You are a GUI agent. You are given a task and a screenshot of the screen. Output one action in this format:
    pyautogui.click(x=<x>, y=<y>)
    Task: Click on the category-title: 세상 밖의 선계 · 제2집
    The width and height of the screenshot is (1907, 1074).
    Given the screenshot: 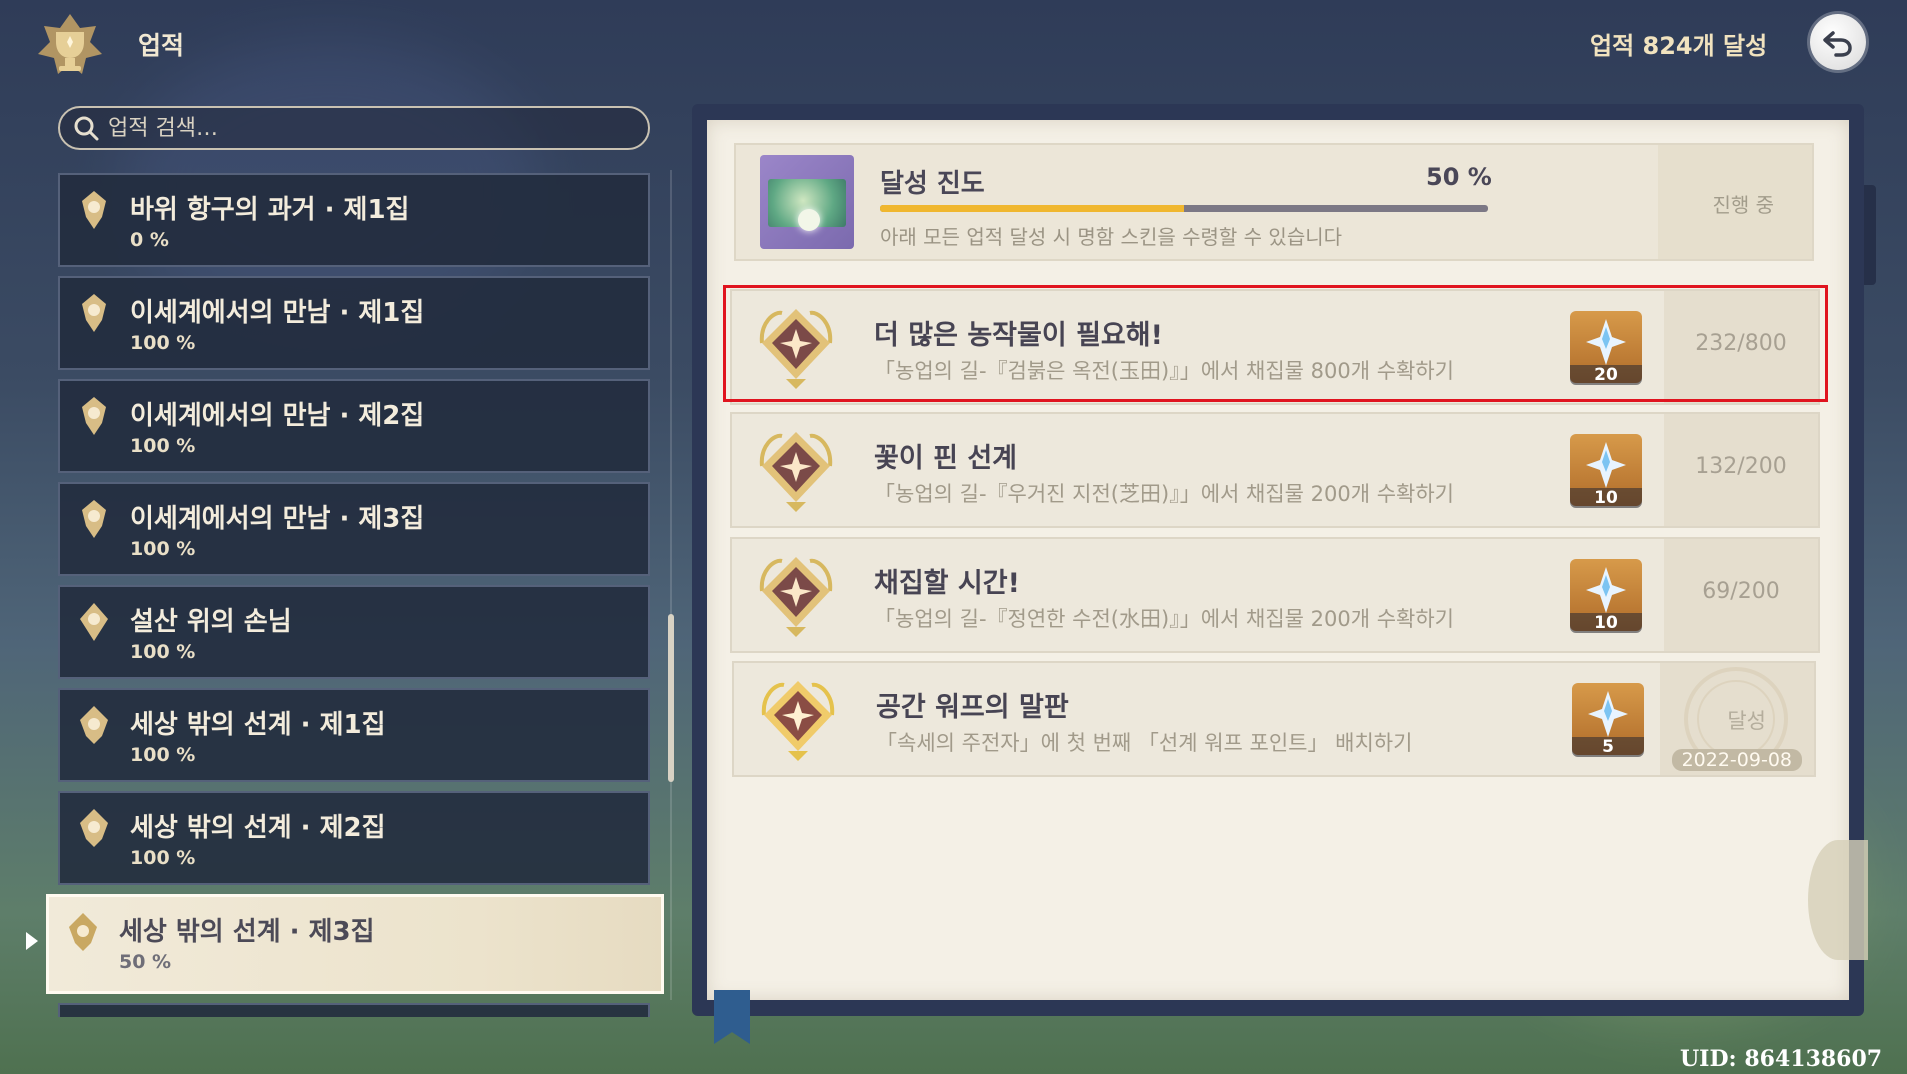 What is the action you would take?
    pyautogui.click(x=258, y=828)
    